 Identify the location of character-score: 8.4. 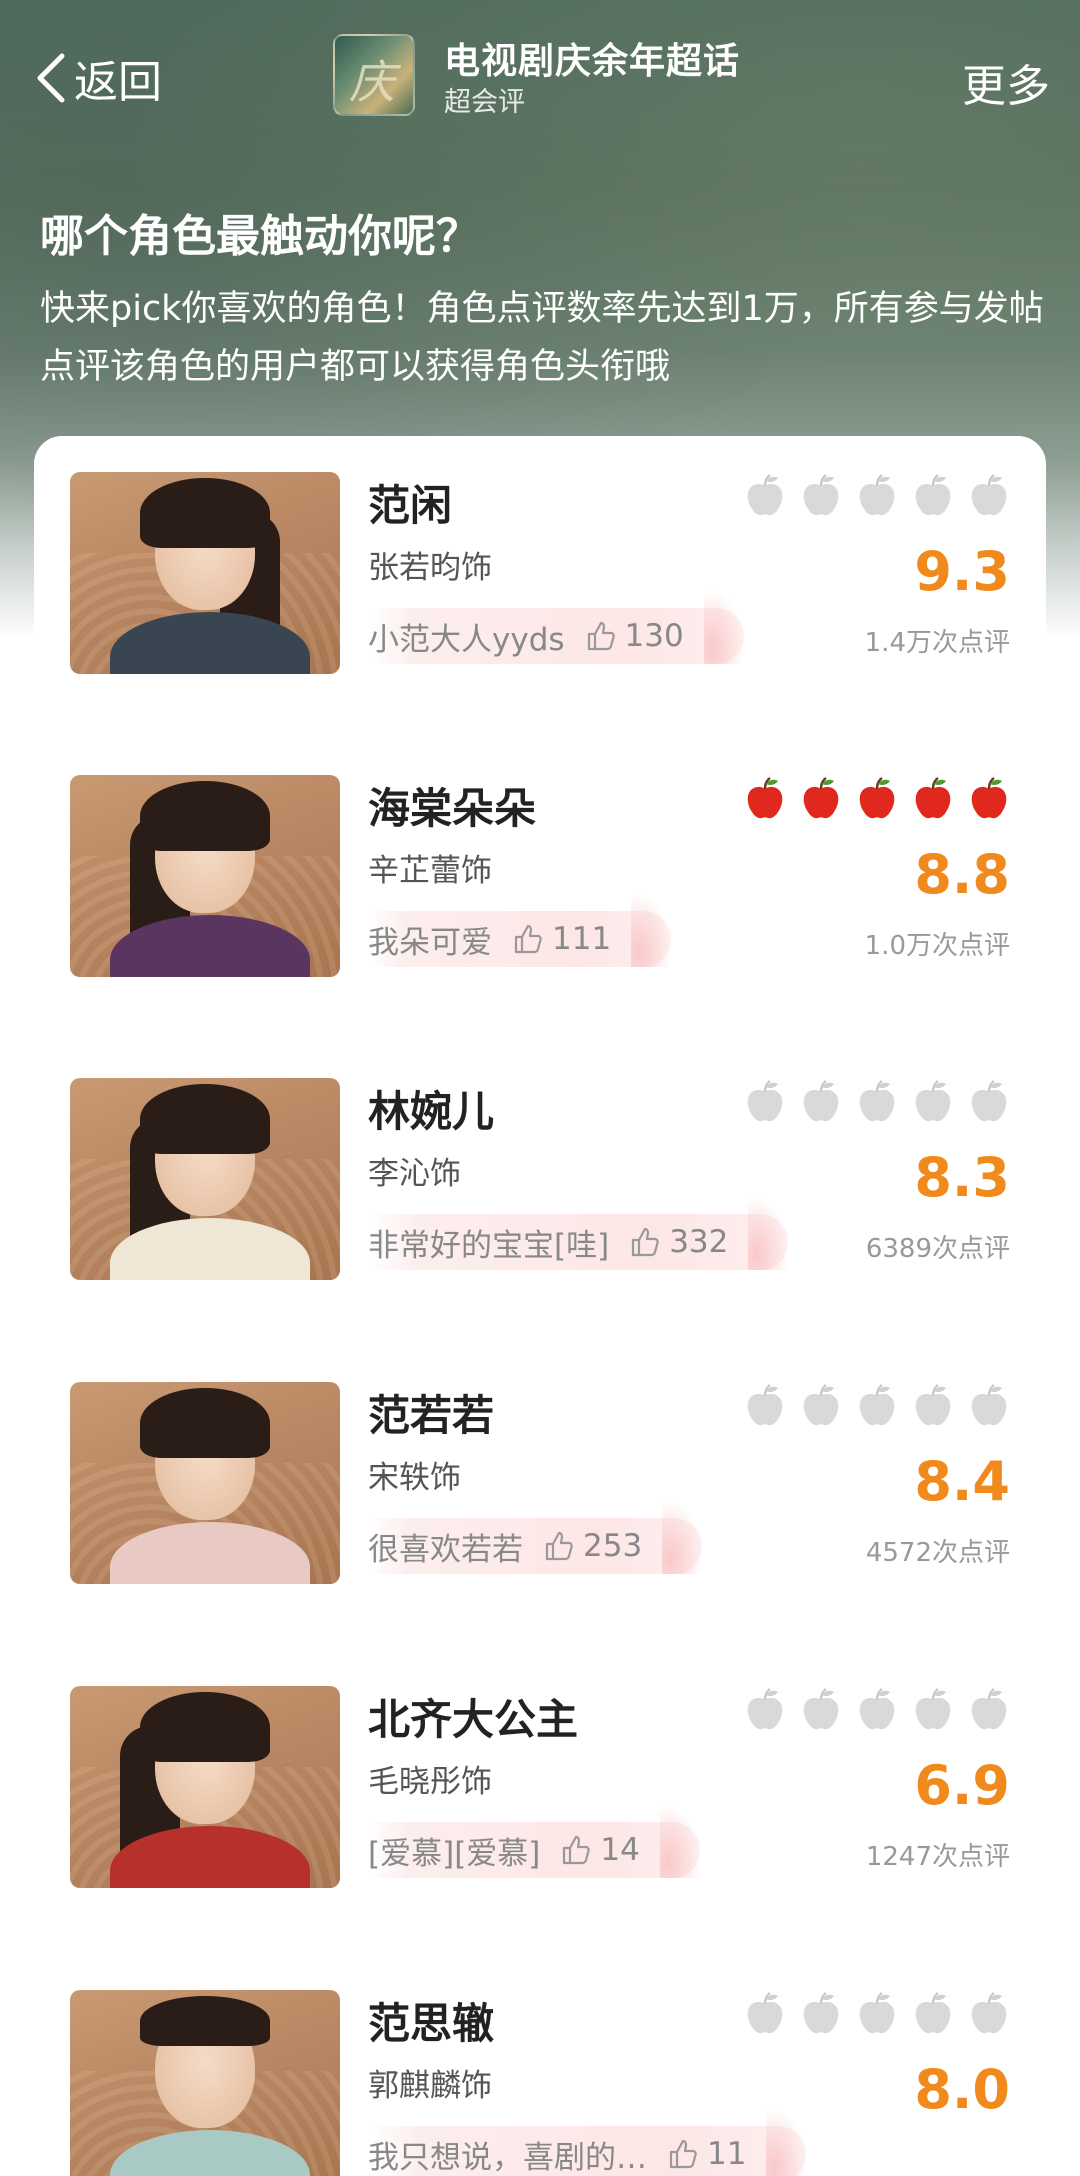
(962, 1481).